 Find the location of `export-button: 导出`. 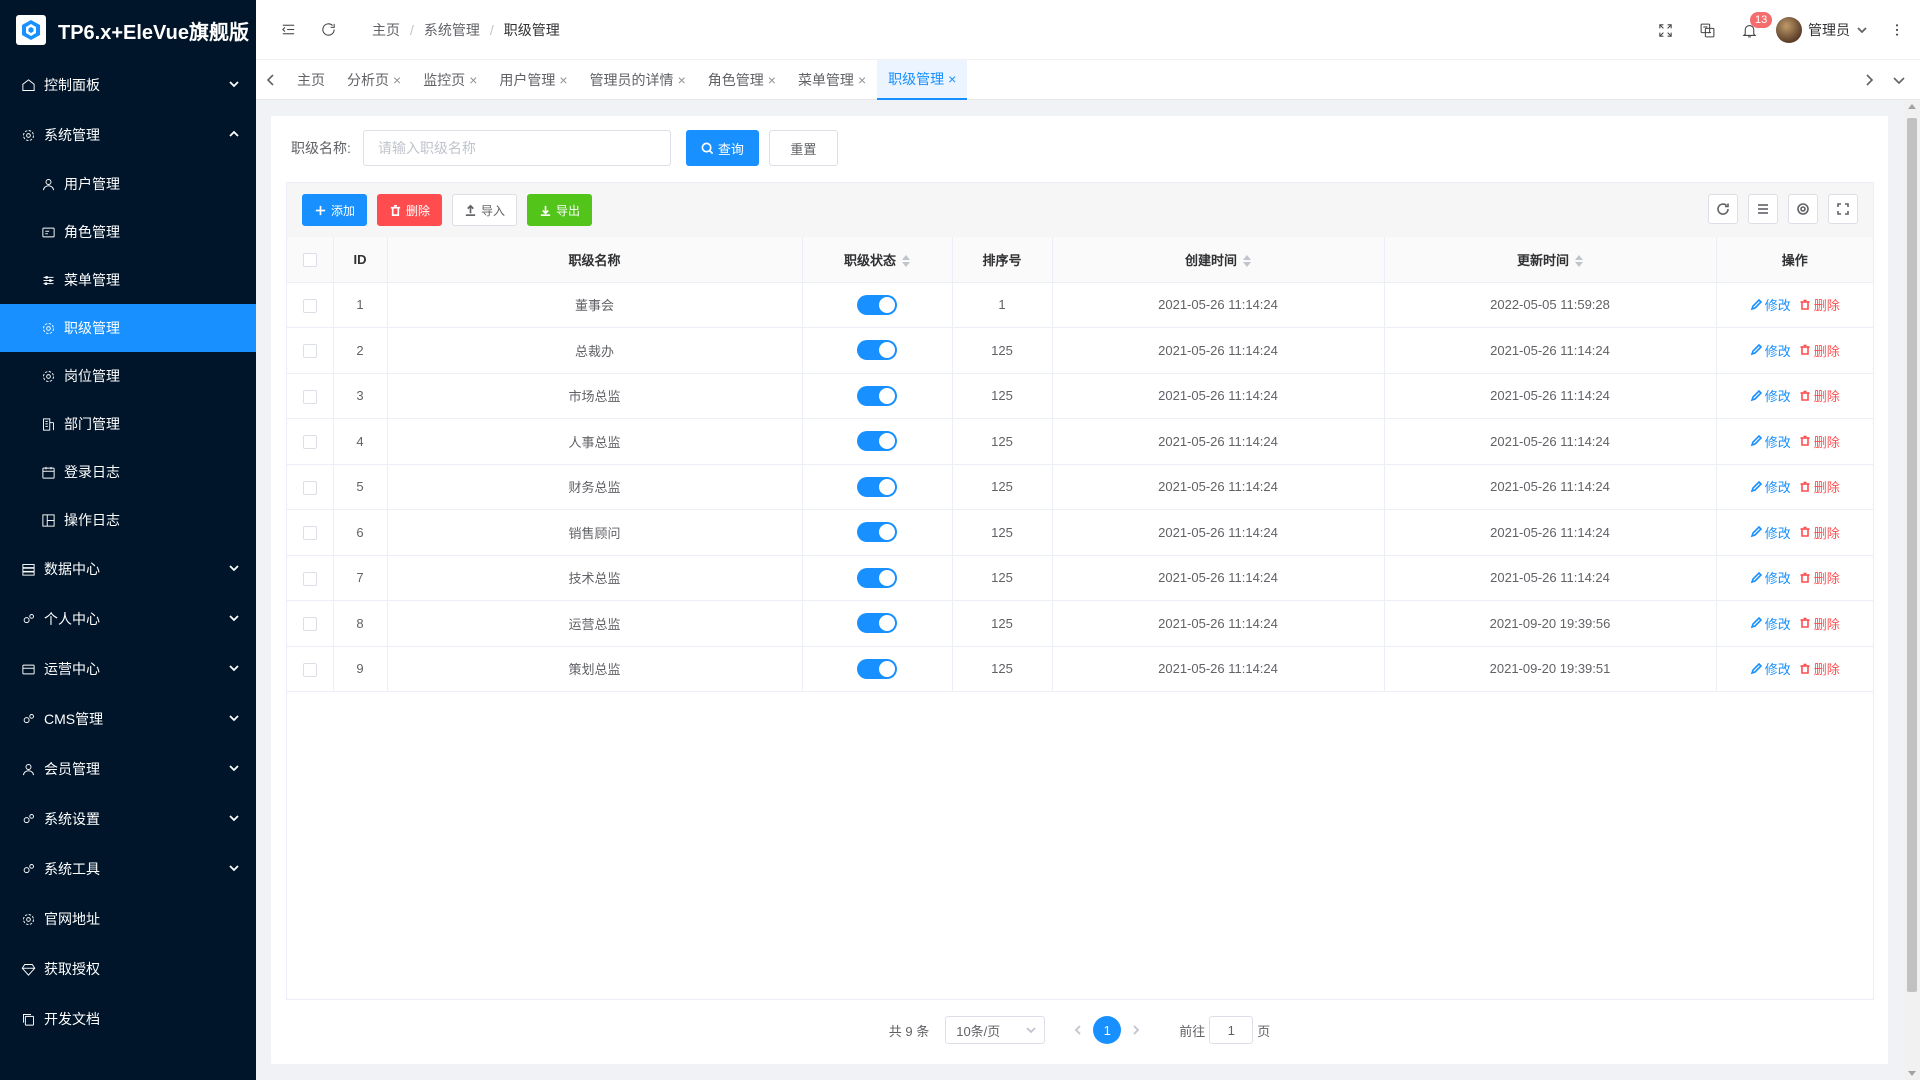

export-button: 导出 is located at coordinates (560, 210).